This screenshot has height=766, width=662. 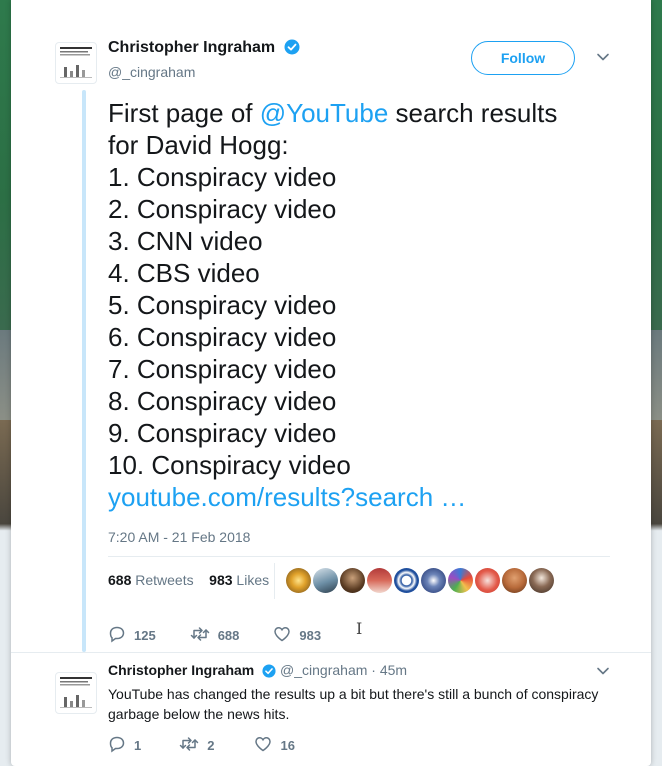 I want to click on stats-separator, so click(x=274, y=581).